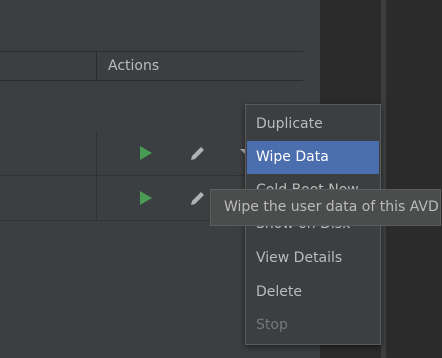 Image resolution: width=442 pixels, height=358 pixels. What do you see at coordinates (313, 292) in the screenshot?
I see `menu-item-delete: Delete` at bounding box center [313, 292].